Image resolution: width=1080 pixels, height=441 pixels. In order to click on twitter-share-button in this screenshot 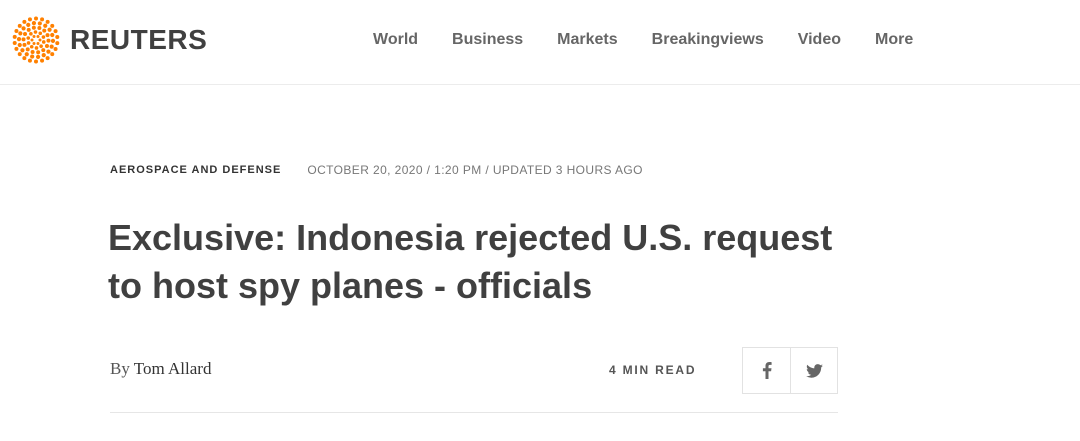, I will do `click(813, 370)`.